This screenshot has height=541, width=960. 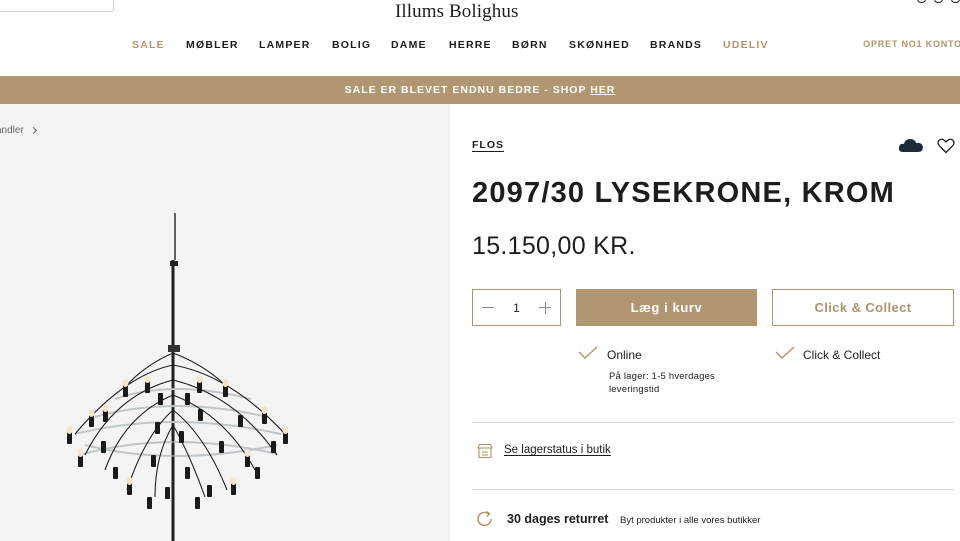 I want to click on product-image, so click(x=177, y=377).